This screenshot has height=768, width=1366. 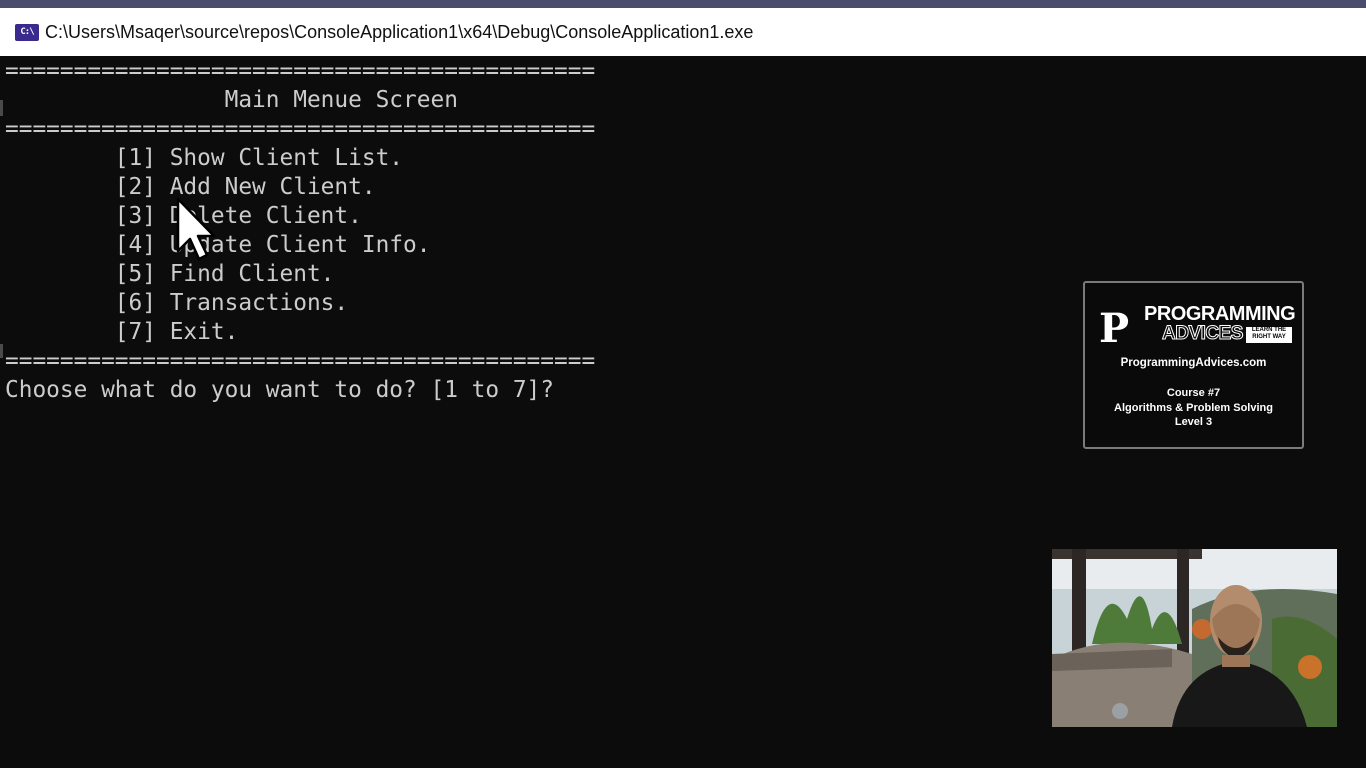 What do you see at coordinates (279, 390) in the screenshot?
I see `input-prompt: Choose what do you want to do? [1 to 7]?` at bounding box center [279, 390].